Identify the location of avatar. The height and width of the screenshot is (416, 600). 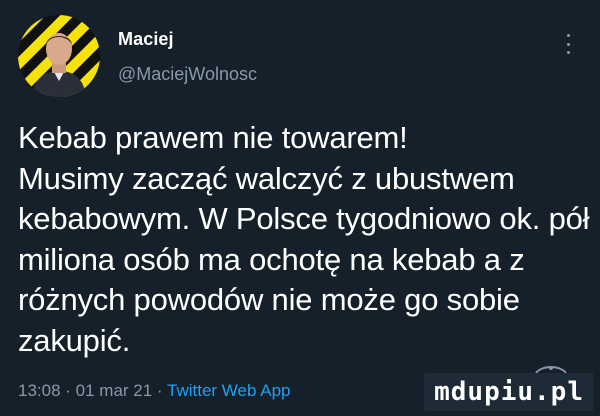
(59, 56).